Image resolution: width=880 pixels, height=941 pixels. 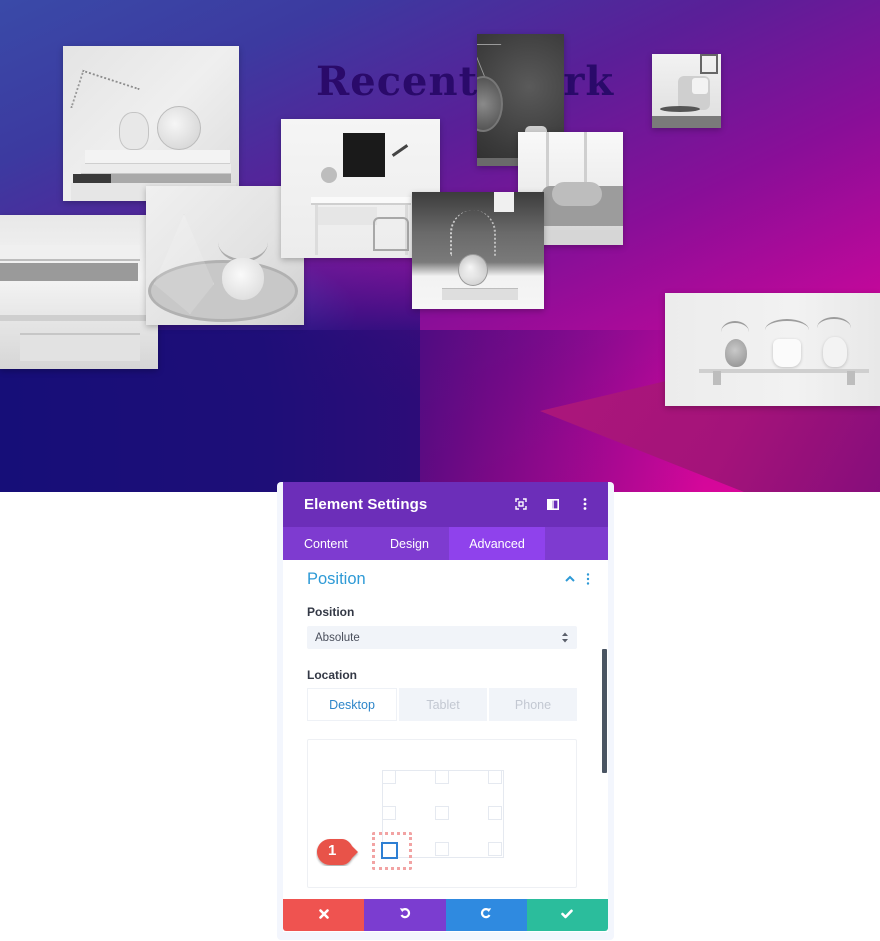 I want to click on section-title: Position, so click(x=336, y=578).